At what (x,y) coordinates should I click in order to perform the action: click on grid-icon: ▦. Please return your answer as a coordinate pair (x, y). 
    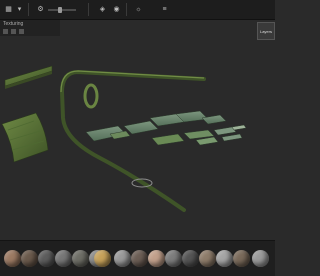
    Looking at the image, I should click on (8, 9).